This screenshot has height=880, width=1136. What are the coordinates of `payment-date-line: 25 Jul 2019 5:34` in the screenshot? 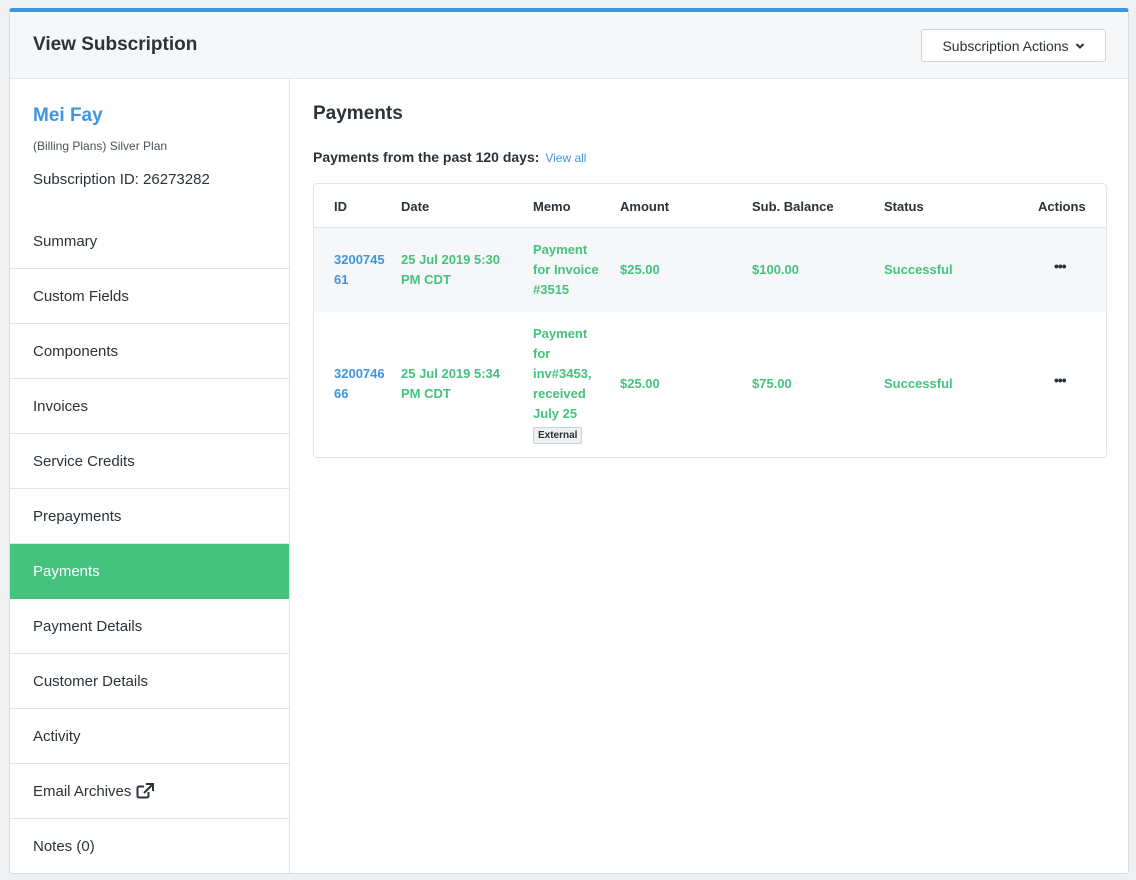 It's located at (451, 373).